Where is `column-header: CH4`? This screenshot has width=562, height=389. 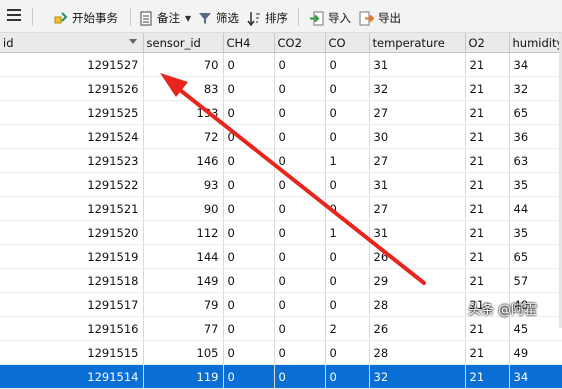 column-header: CH4 is located at coordinates (249, 43).